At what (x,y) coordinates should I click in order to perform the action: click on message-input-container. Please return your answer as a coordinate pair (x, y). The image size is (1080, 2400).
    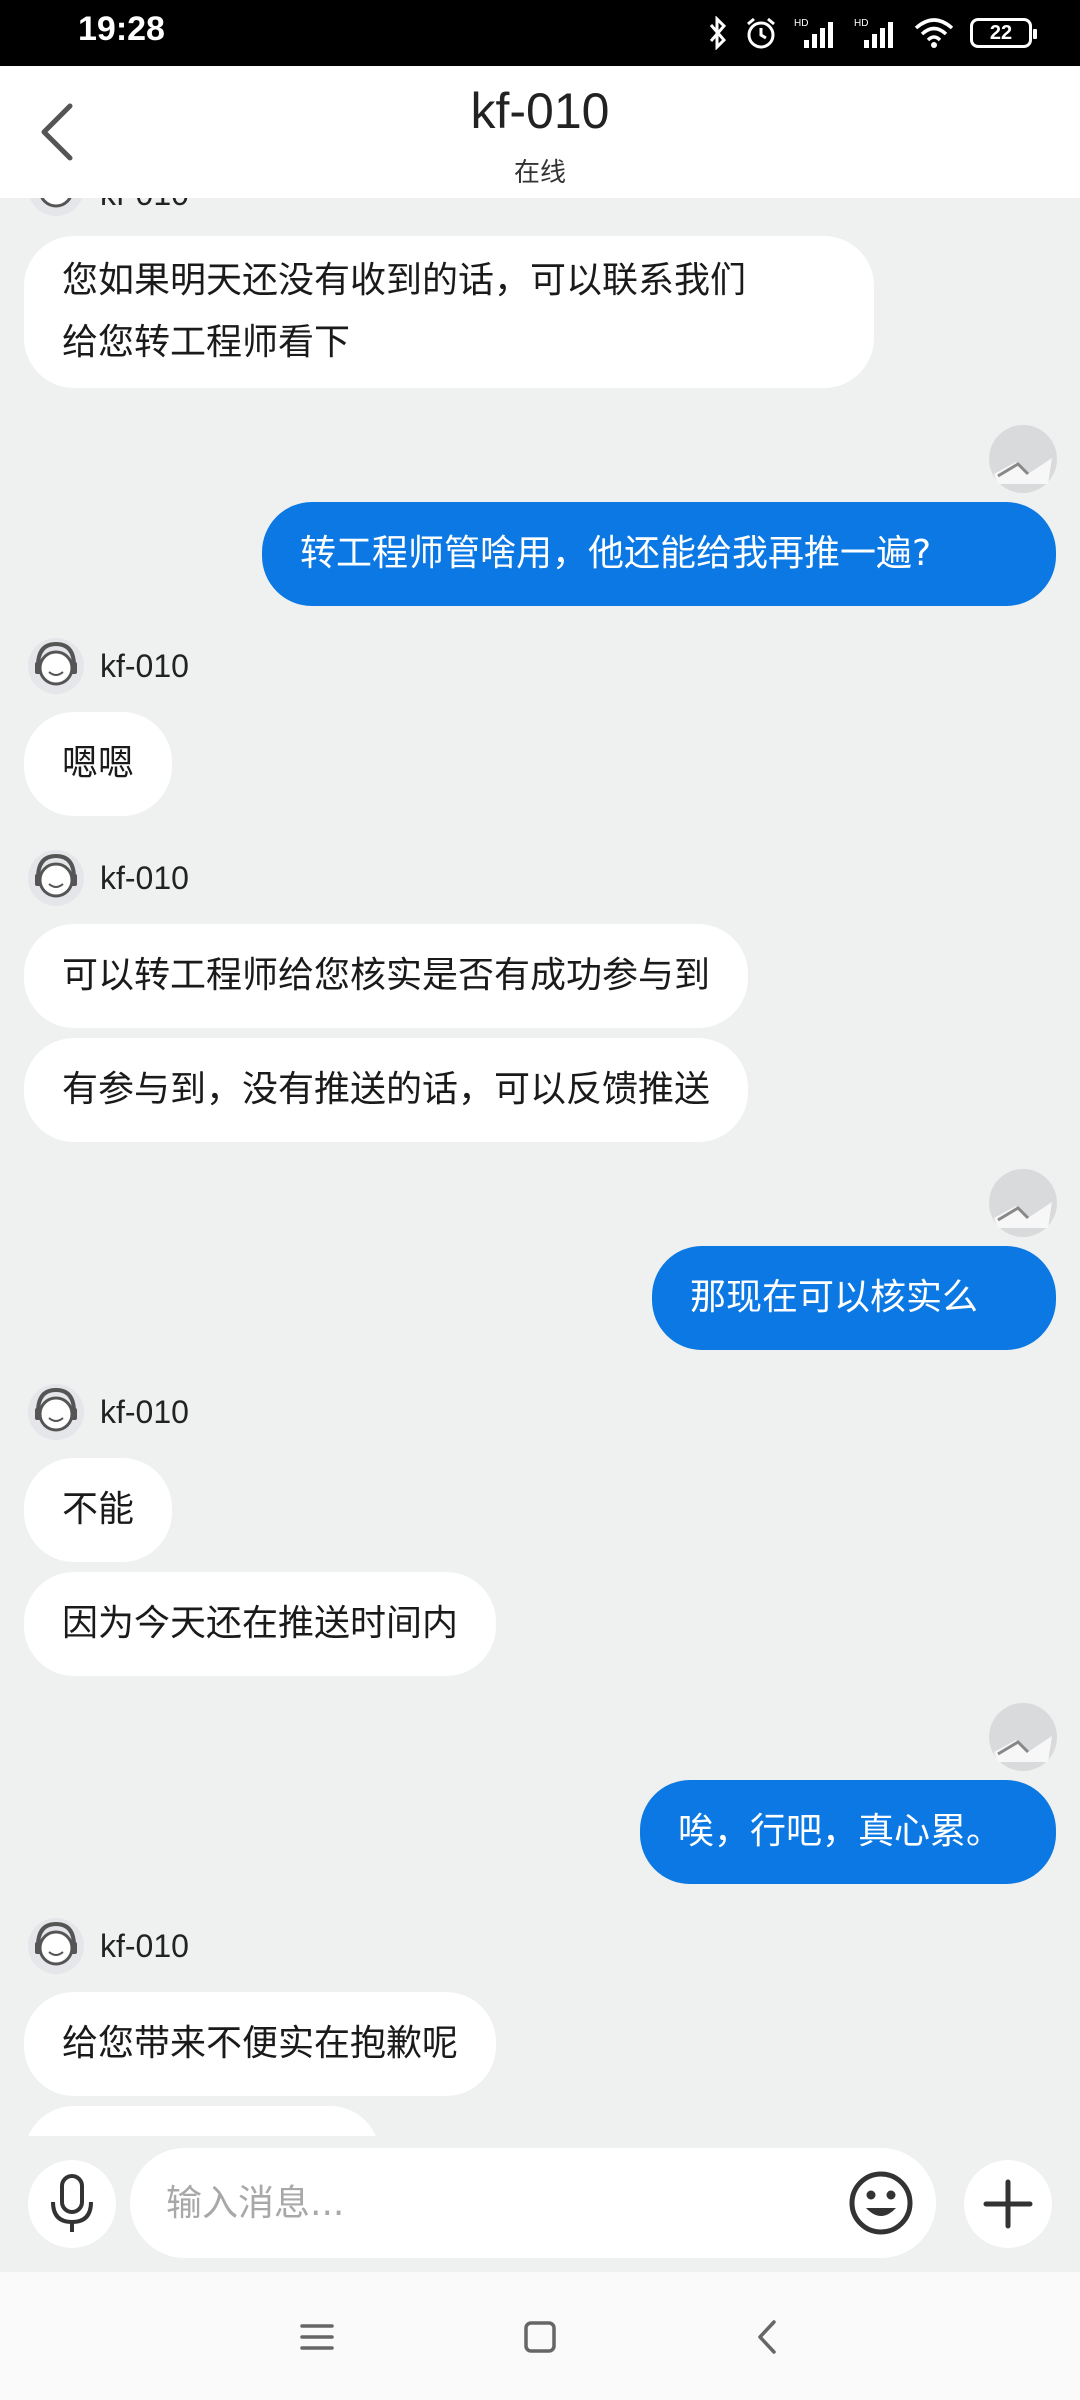
    Looking at the image, I should click on (533, 2203).